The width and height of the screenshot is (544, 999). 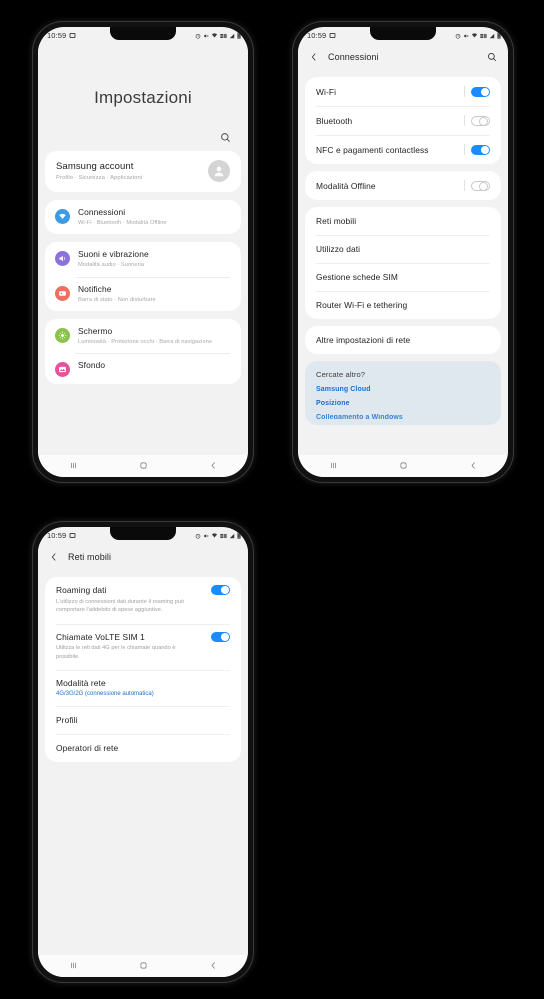 I want to click on toggle-wrap, so click(x=477, y=91).